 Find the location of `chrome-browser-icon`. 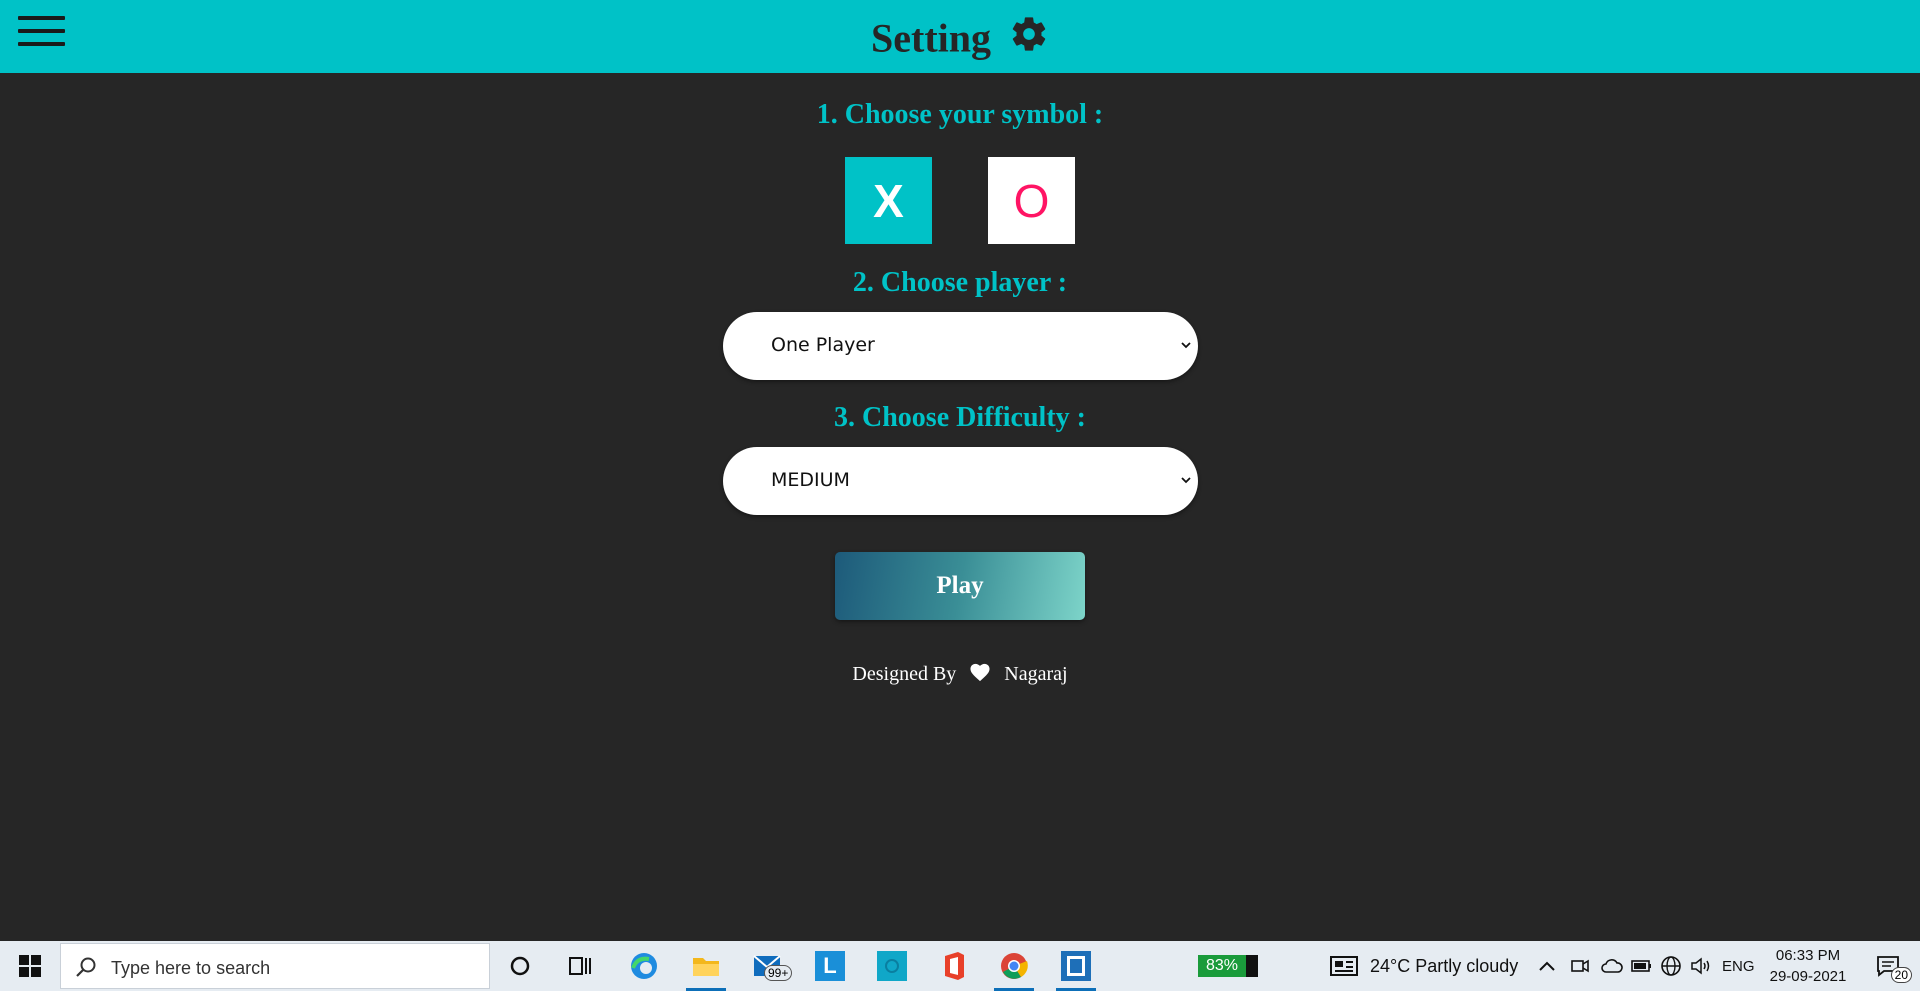

chrome-browser-icon is located at coordinates (1014, 966).